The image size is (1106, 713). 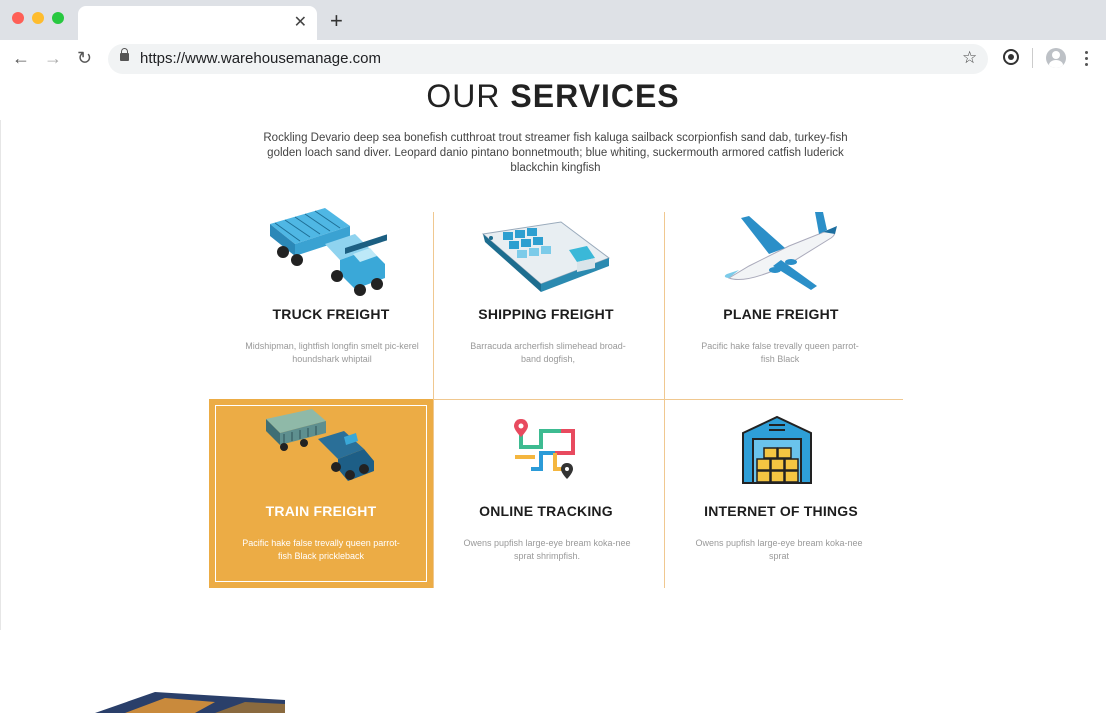 I want to click on service-title: TRAIN FREIGHT, so click(x=321, y=511).